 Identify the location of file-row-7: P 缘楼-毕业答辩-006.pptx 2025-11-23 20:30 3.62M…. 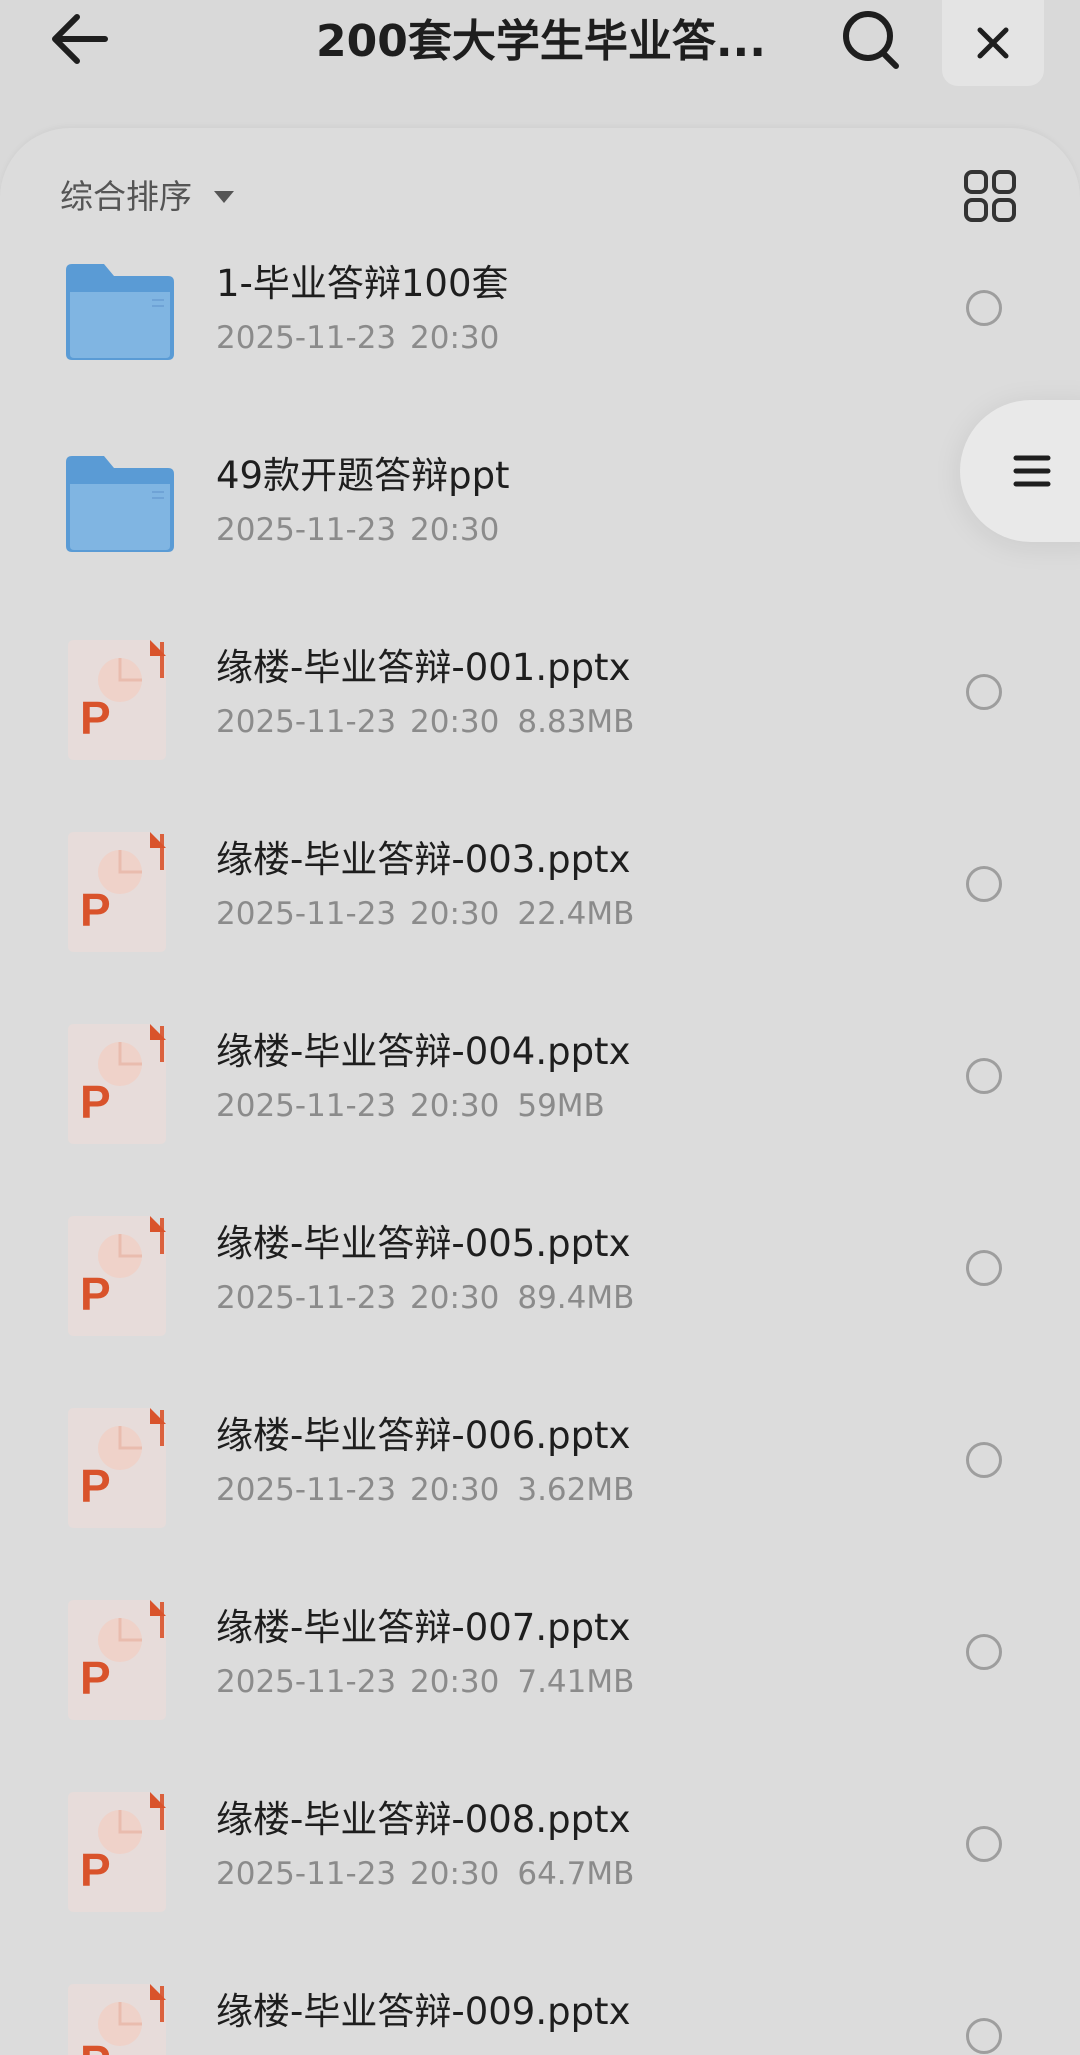
(540, 1448).